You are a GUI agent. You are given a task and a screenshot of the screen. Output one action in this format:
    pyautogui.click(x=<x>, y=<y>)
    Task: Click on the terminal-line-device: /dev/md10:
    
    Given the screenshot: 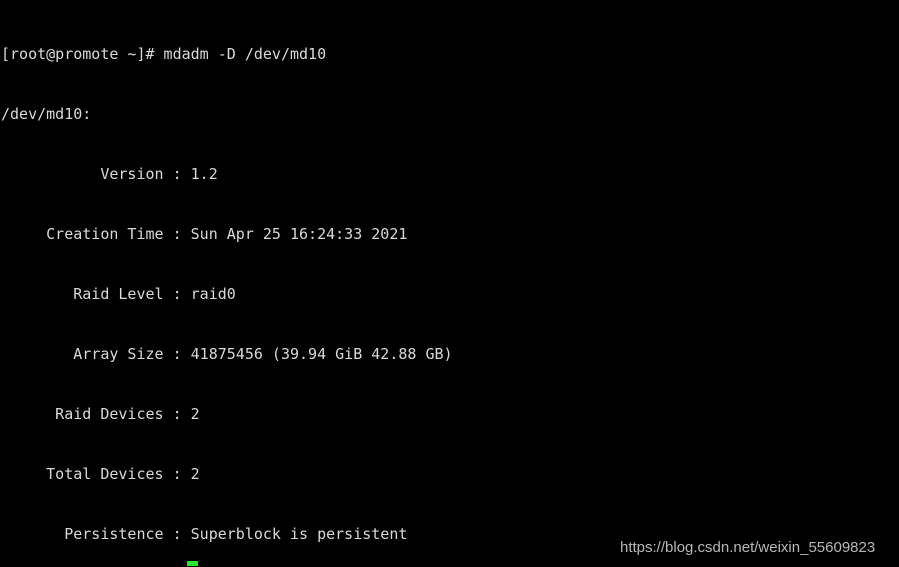 What is the action you would take?
    pyautogui.click(x=46, y=114)
    